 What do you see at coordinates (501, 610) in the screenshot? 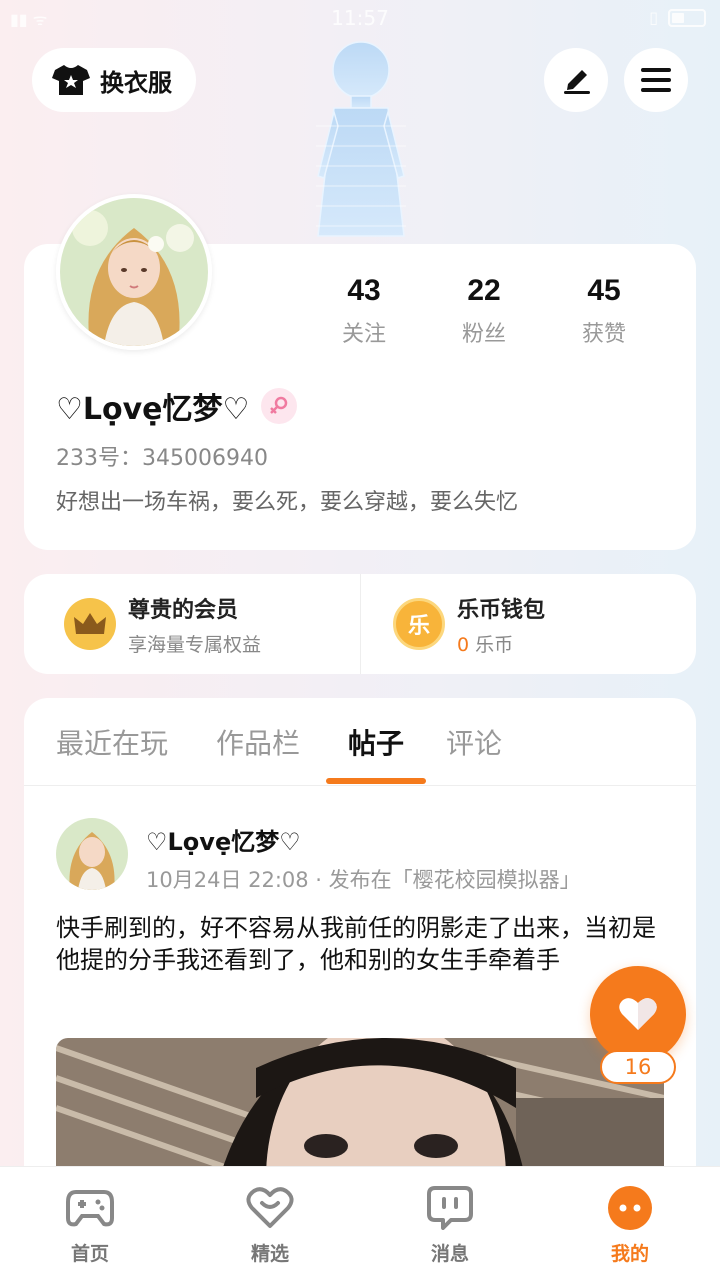
I see `wallet-title: 乐币钱包` at bounding box center [501, 610].